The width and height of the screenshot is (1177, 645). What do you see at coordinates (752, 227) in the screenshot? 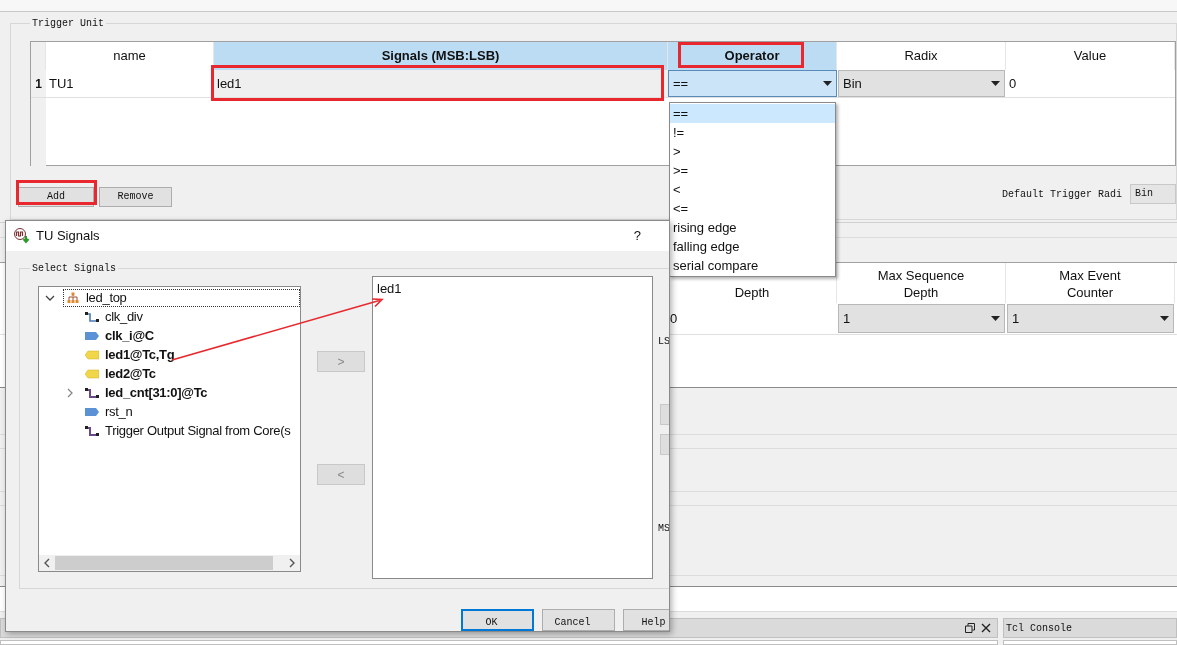
I see `menu-item: rising edge` at bounding box center [752, 227].